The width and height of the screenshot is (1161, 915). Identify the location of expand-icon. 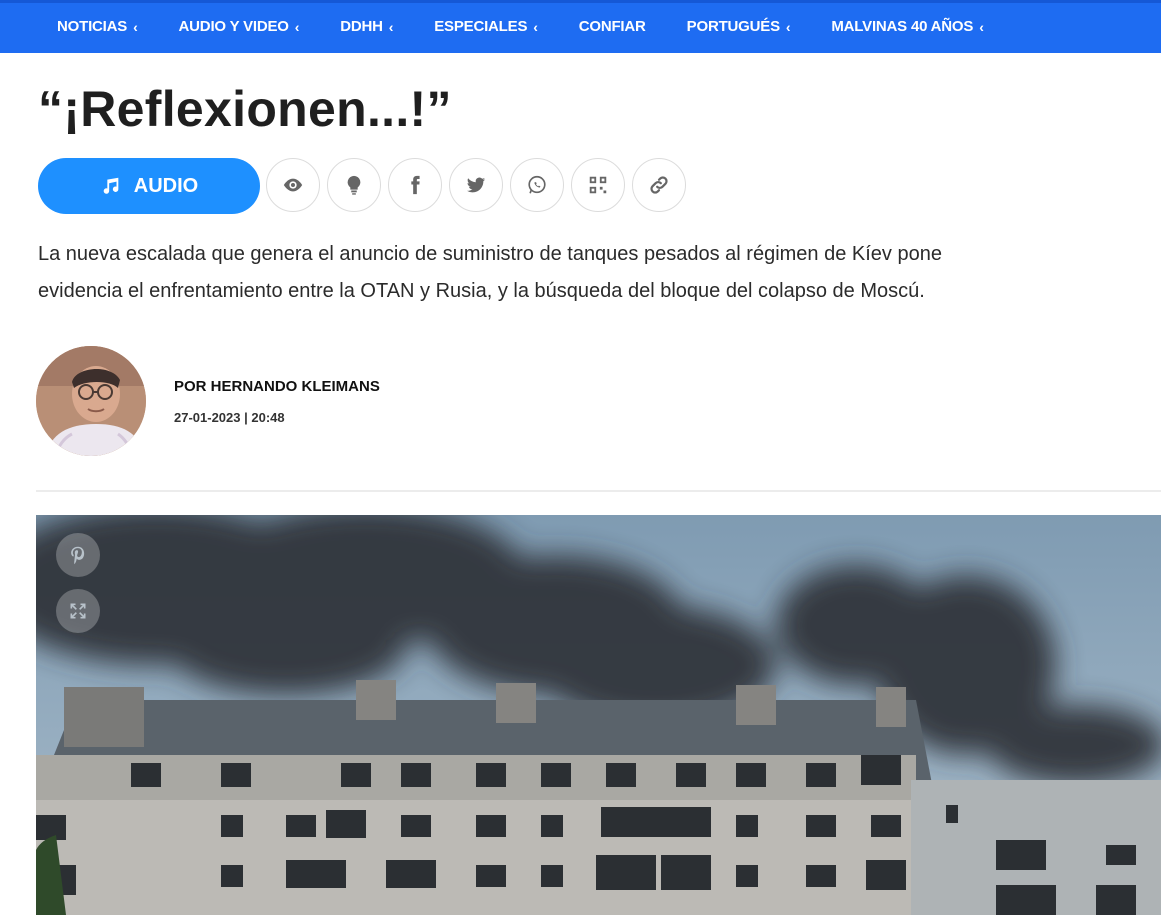
(78, 611).